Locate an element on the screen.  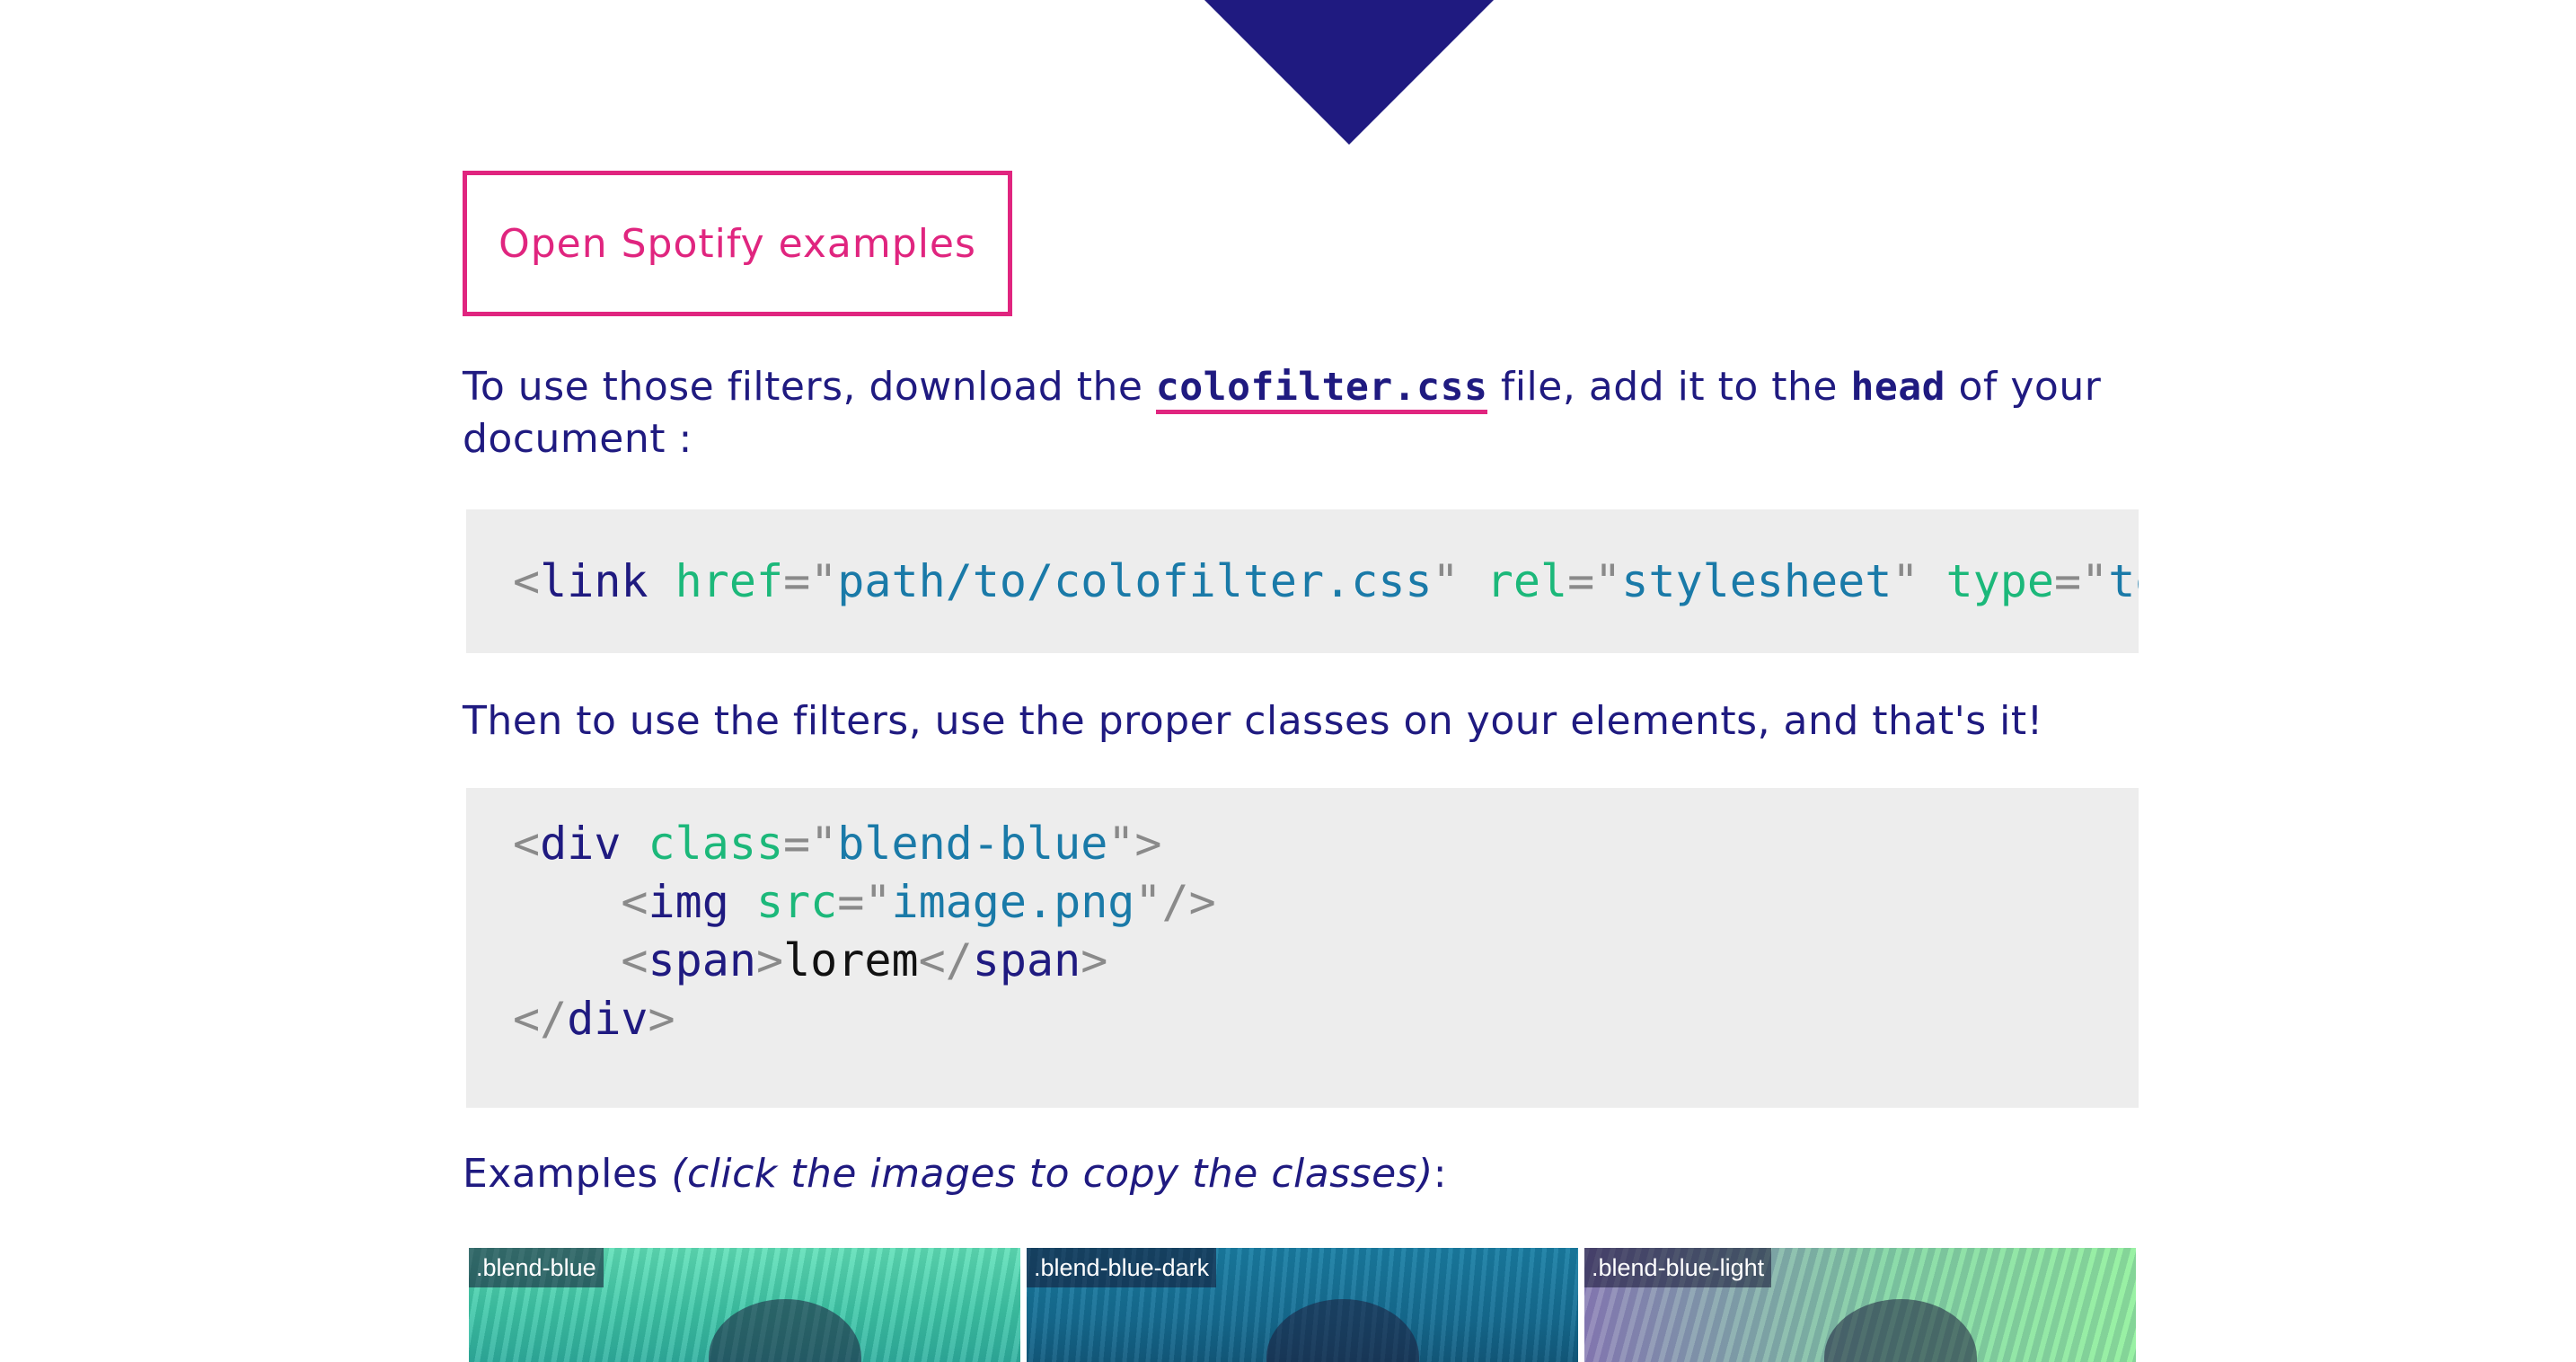
down-arrow-icon is located at coordinates (1349, 72).